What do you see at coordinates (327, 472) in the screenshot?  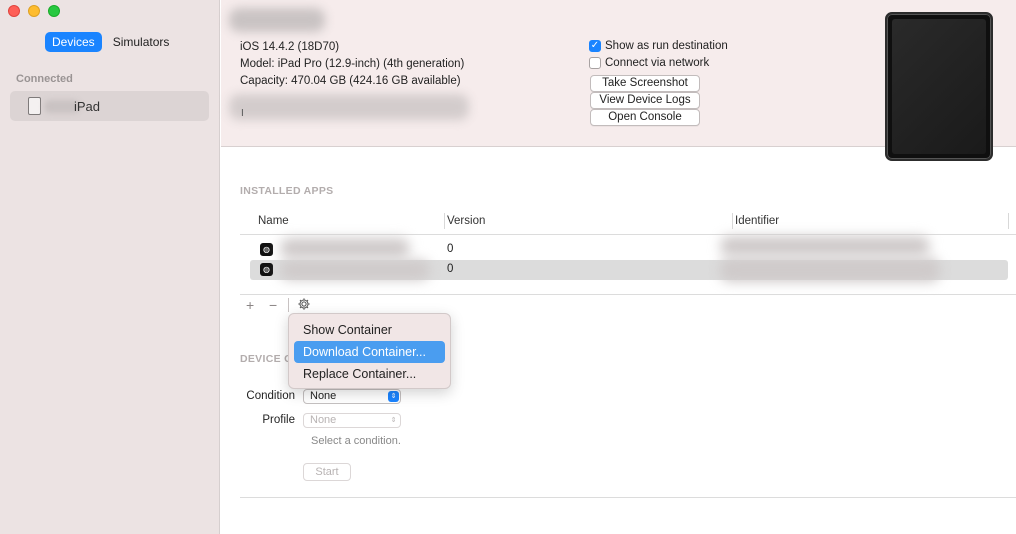 I see `start-button: Start` at bounding box center [327, 472].